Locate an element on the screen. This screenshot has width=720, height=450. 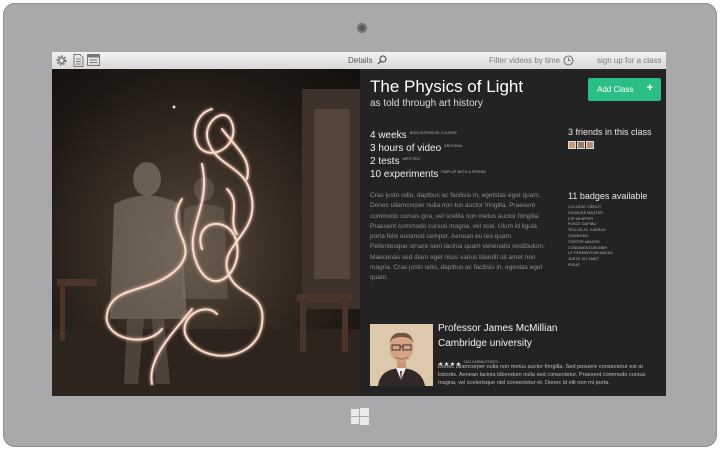
stat-item: 10 experiments pair up with a friend is located at coordinates (460, 173).